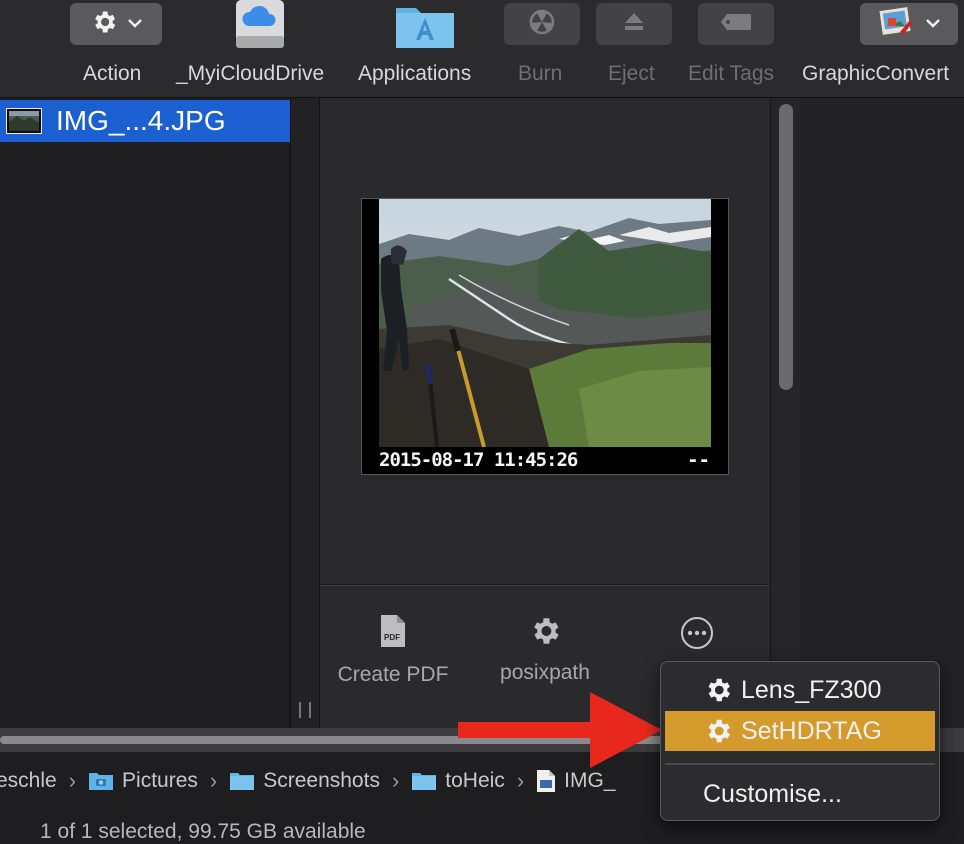 Image resolution: width=964 pixels, height=844 pixels. Describe the element at coordinates (260, 25) in the screenshot. I see `drive-icon` at that location.